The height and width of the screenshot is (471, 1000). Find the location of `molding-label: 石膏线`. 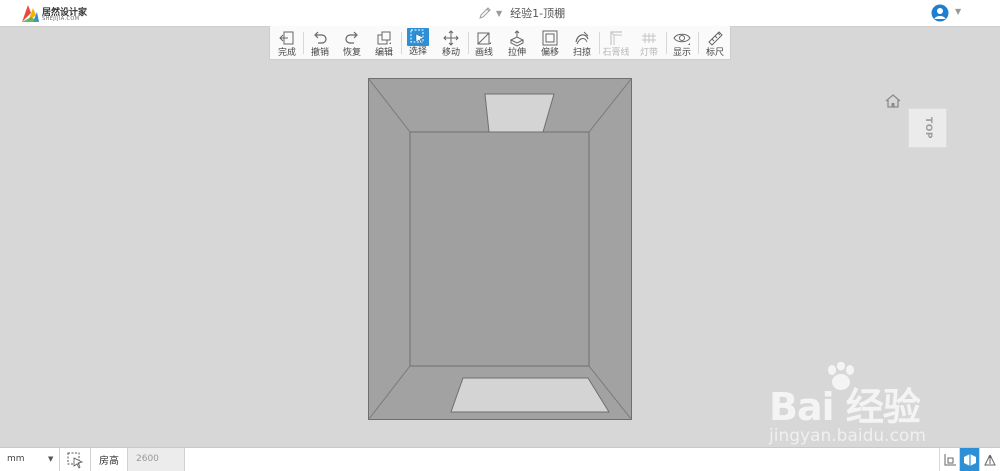

molding-label: 石膏线 is located at coordinates (616, 53).